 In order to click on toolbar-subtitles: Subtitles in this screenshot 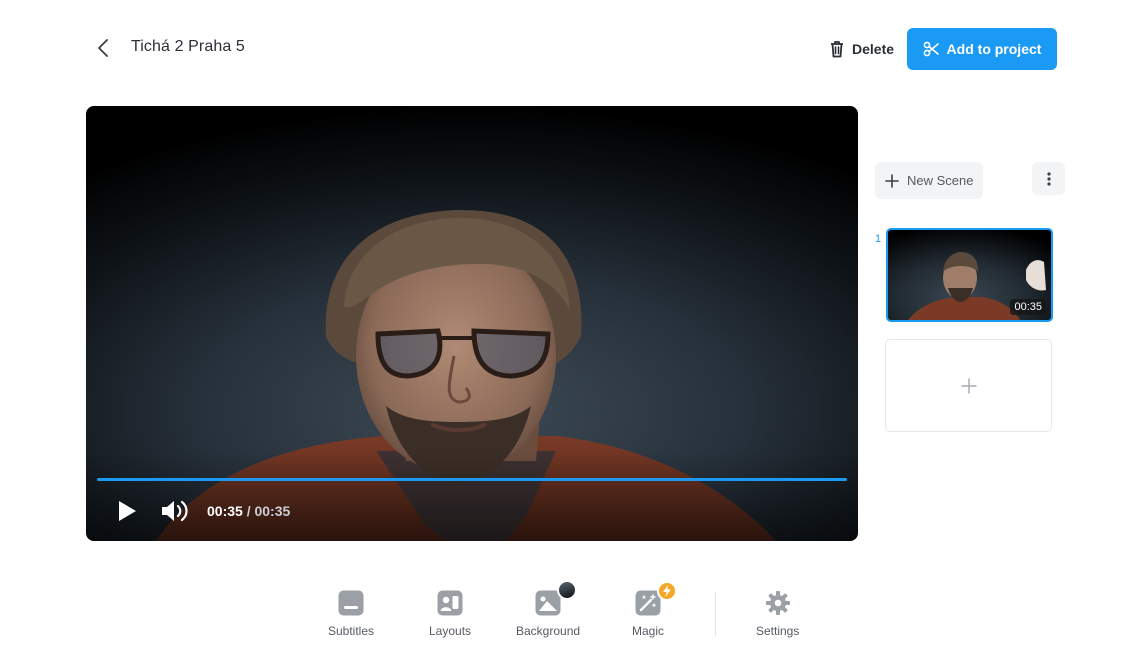, I will do `click(351, 614)`.